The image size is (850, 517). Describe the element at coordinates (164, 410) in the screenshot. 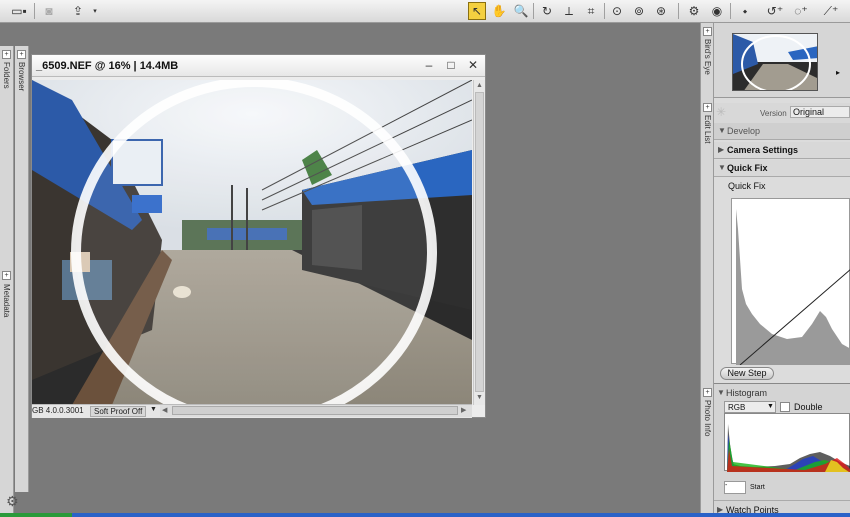

I see `scroll-left-icon: ◀` at that location.